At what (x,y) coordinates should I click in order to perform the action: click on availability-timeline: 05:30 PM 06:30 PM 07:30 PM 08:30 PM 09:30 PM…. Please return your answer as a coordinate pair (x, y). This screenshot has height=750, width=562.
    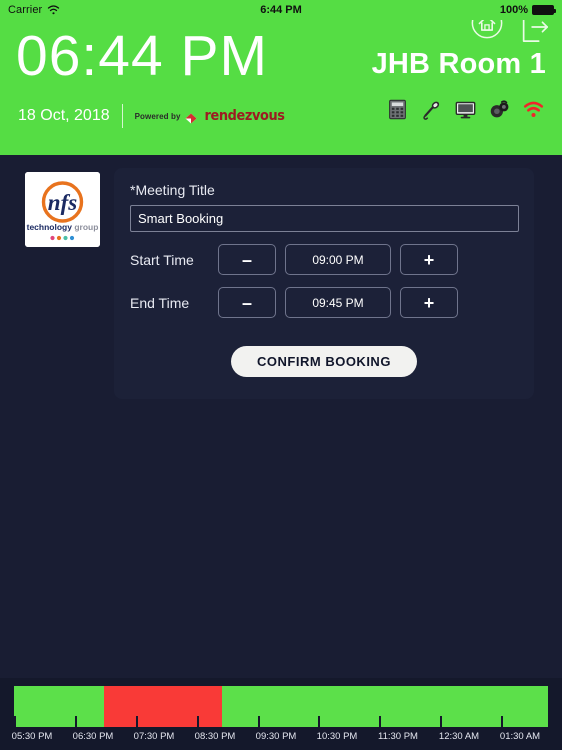
    Looking at the image, I should click on (281, 714).